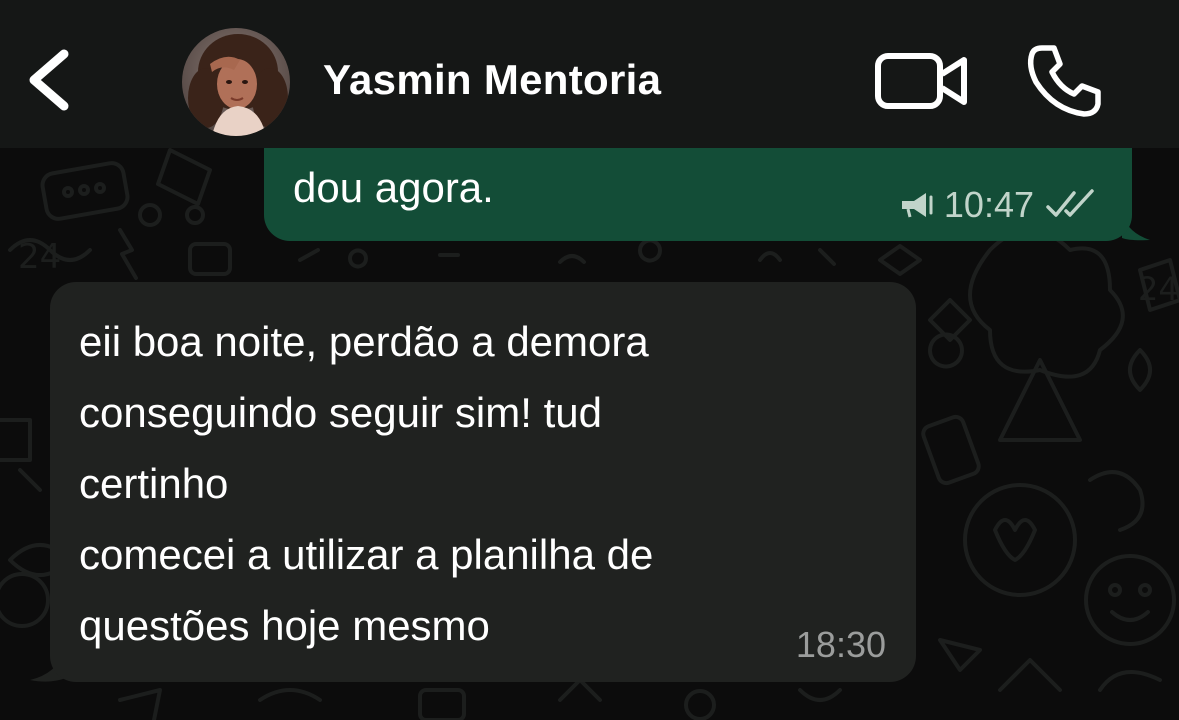 The image size is (1179, 720). I want to click on back-button, so click(50, 80).